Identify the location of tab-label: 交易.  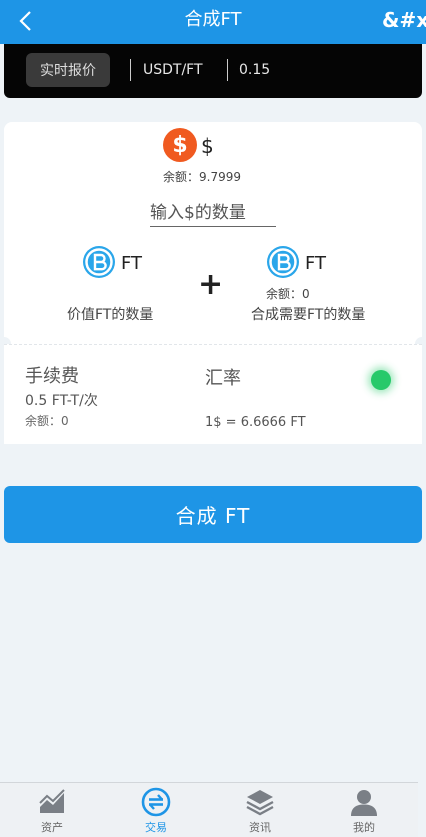
(156, 827).